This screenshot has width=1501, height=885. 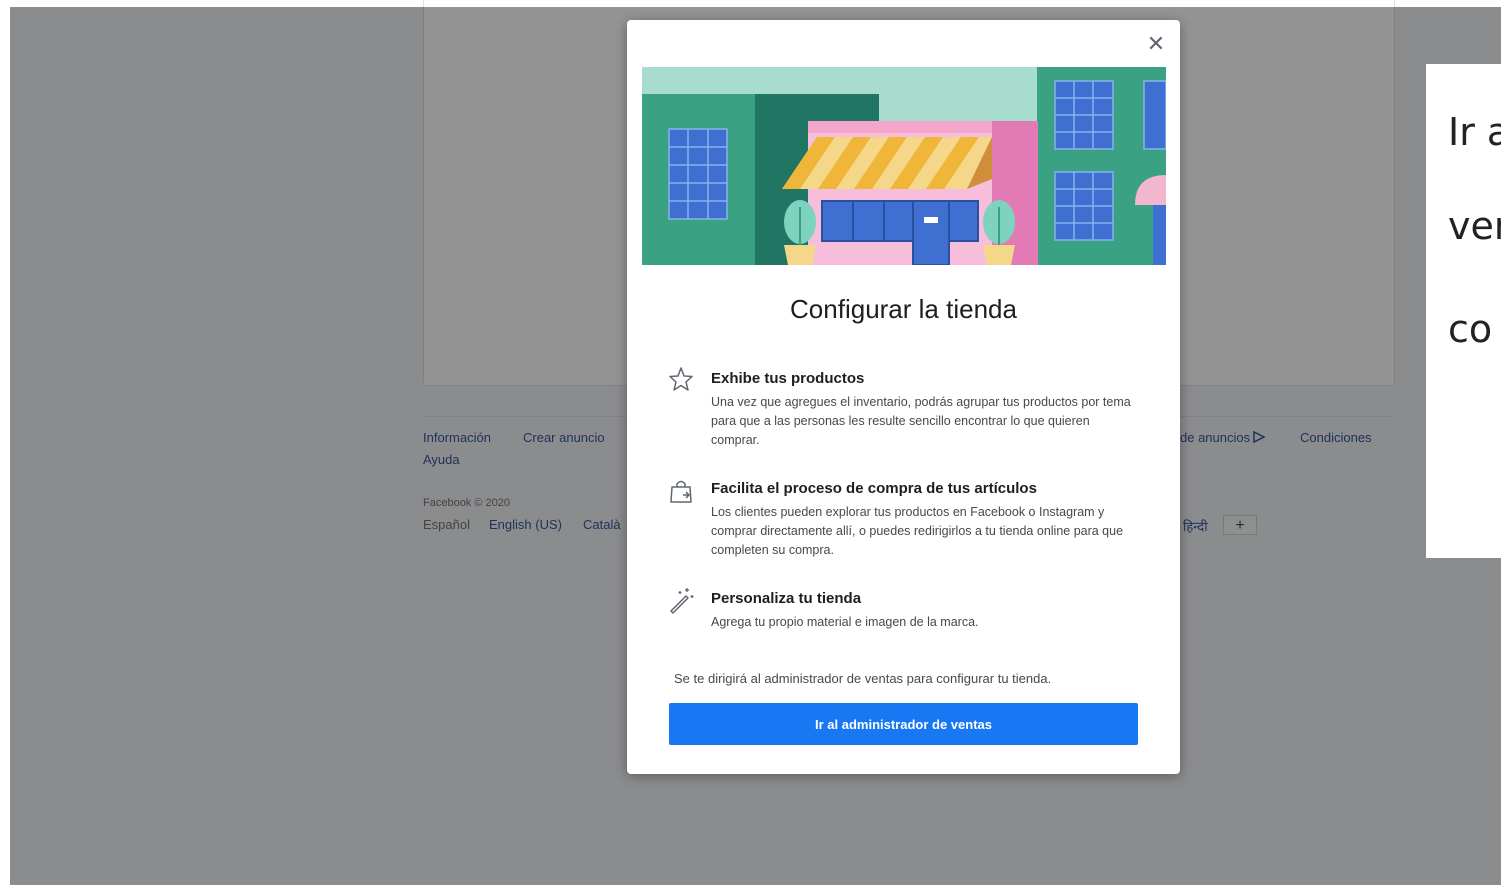 I want to click on feature-title-customize: Personaliza tu tienda, so click(x=786, y=598).